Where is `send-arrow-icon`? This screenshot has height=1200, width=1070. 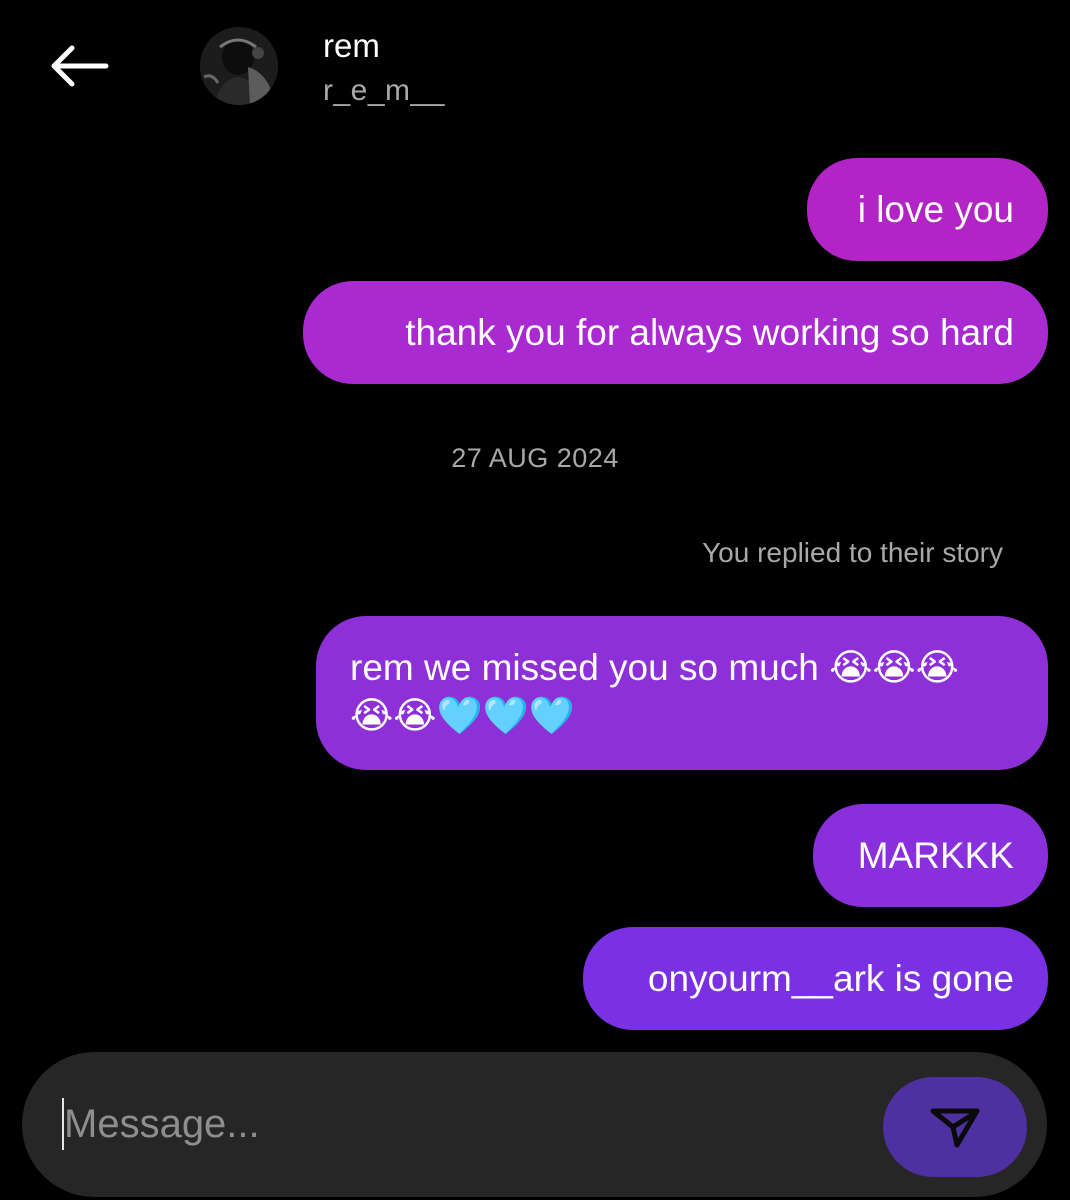 send-arrow-icon is located at coordinates (955, 1128).